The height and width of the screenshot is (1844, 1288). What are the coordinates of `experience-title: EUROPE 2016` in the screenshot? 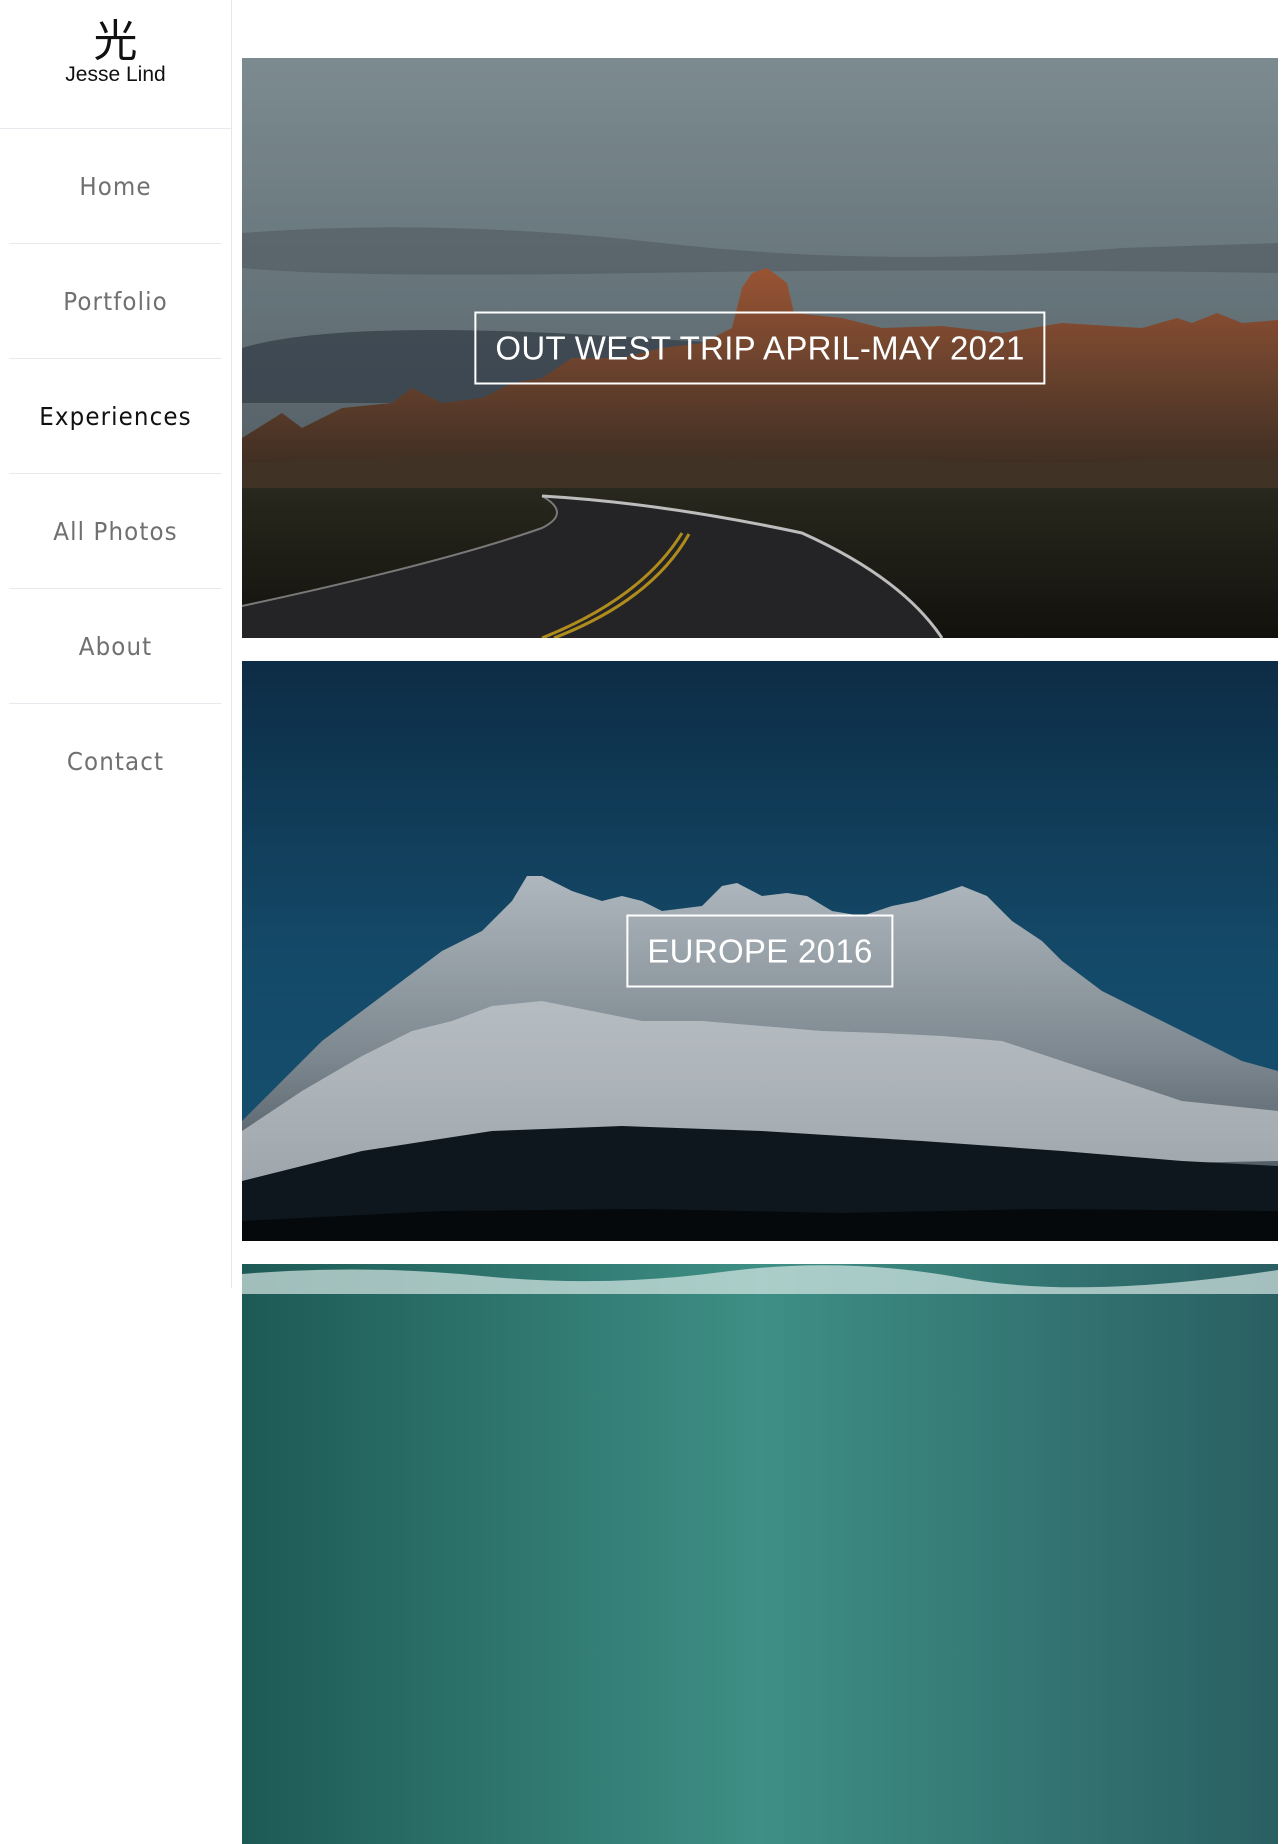 It's located at (760, 951).